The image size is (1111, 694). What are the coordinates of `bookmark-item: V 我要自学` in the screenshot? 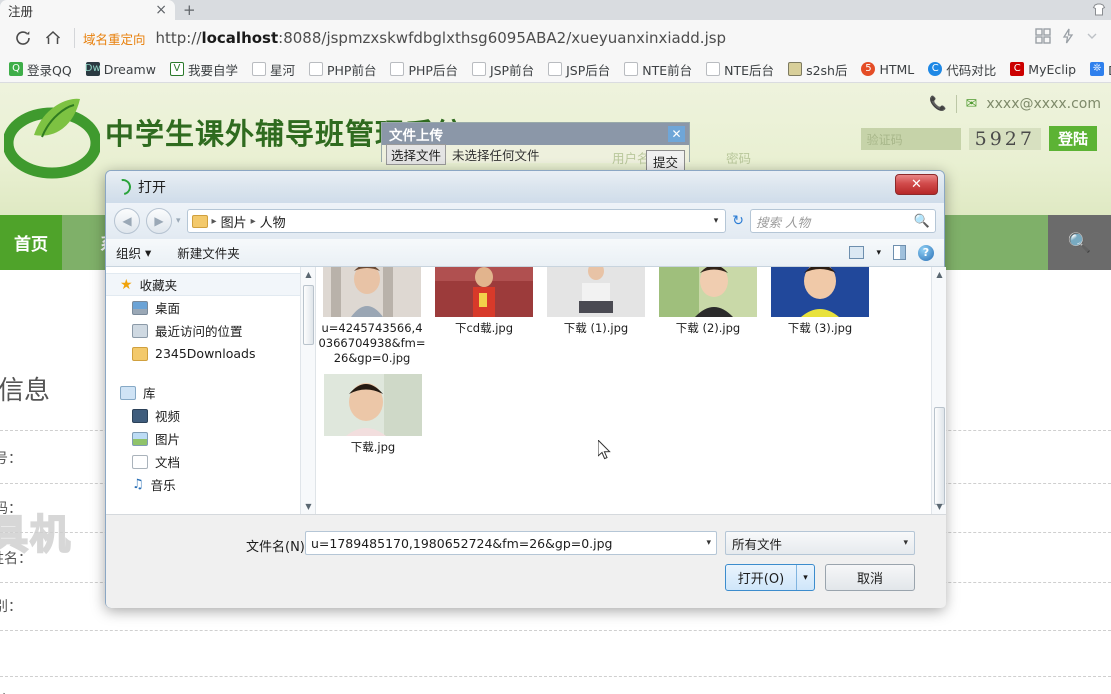 It's located at (204, 69).